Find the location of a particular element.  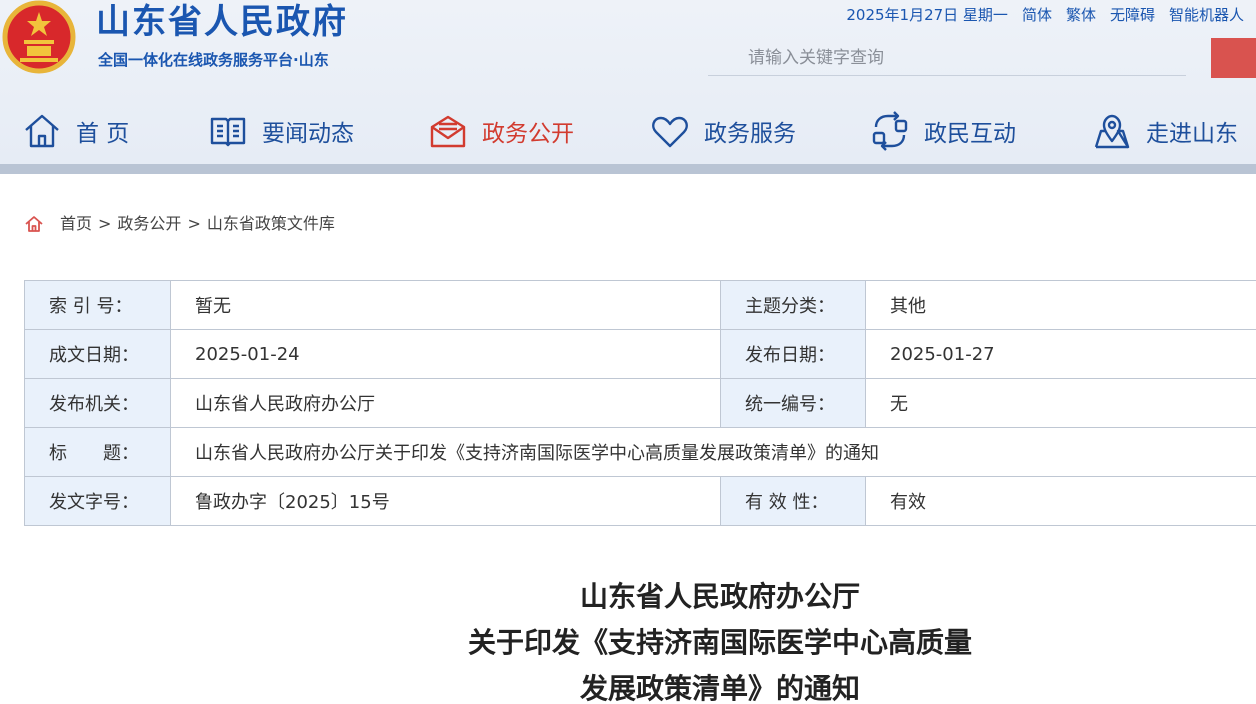

heart-icon is located at coordinates (670, 132).